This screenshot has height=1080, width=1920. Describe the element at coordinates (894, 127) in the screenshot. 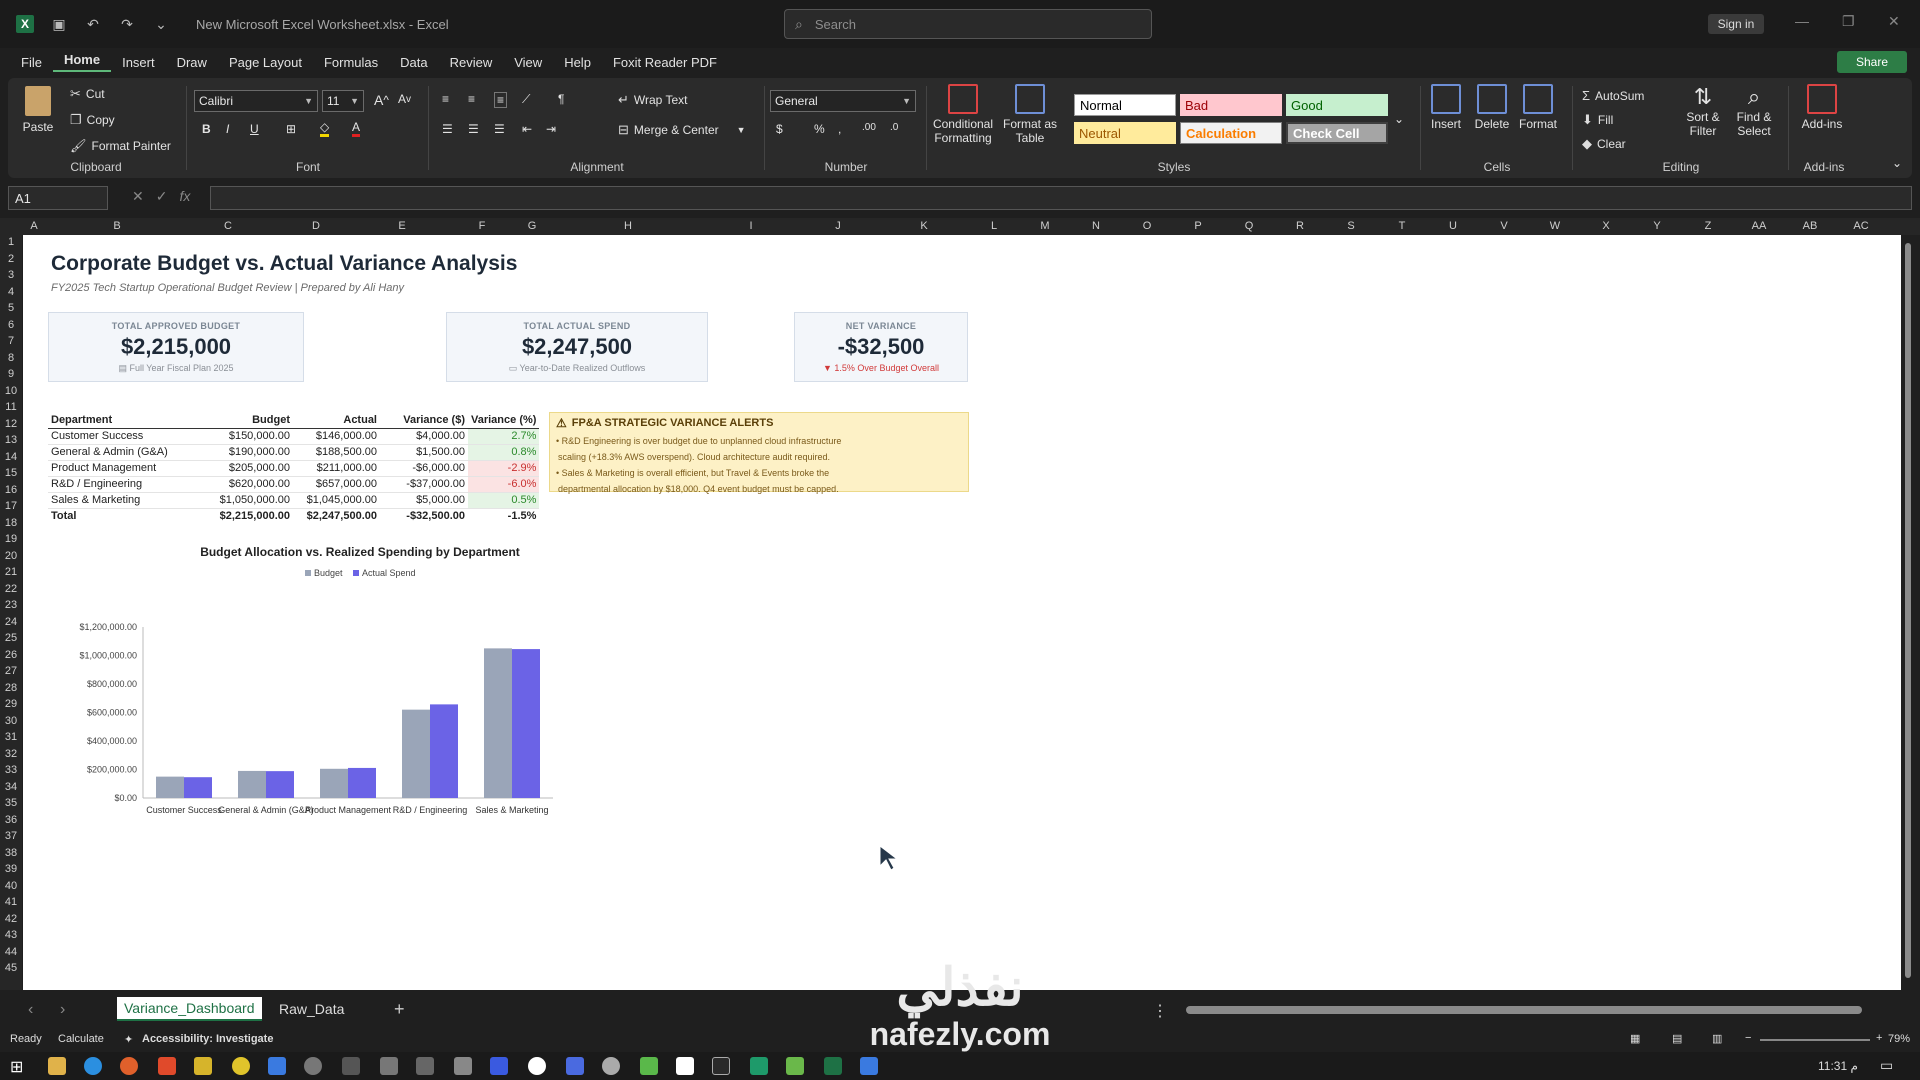

I see `decrease-decimal-icon: .0` at that location.